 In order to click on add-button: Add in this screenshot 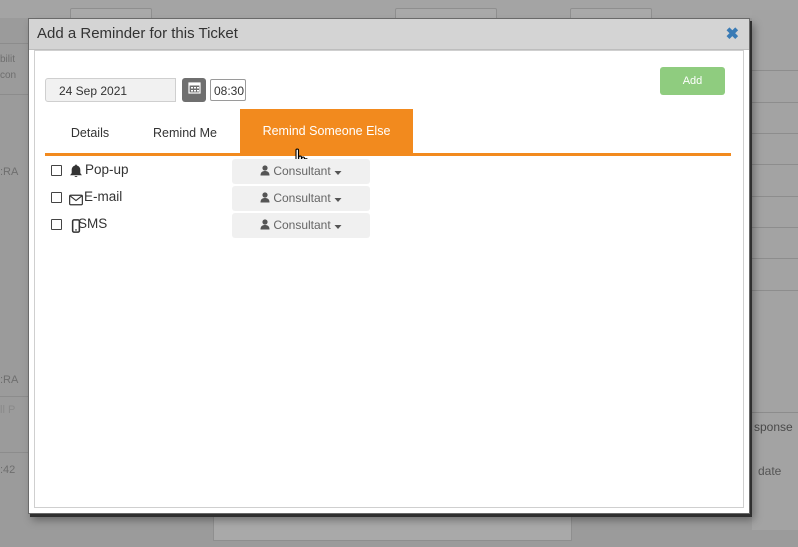, I will do `click(692, 81)`.